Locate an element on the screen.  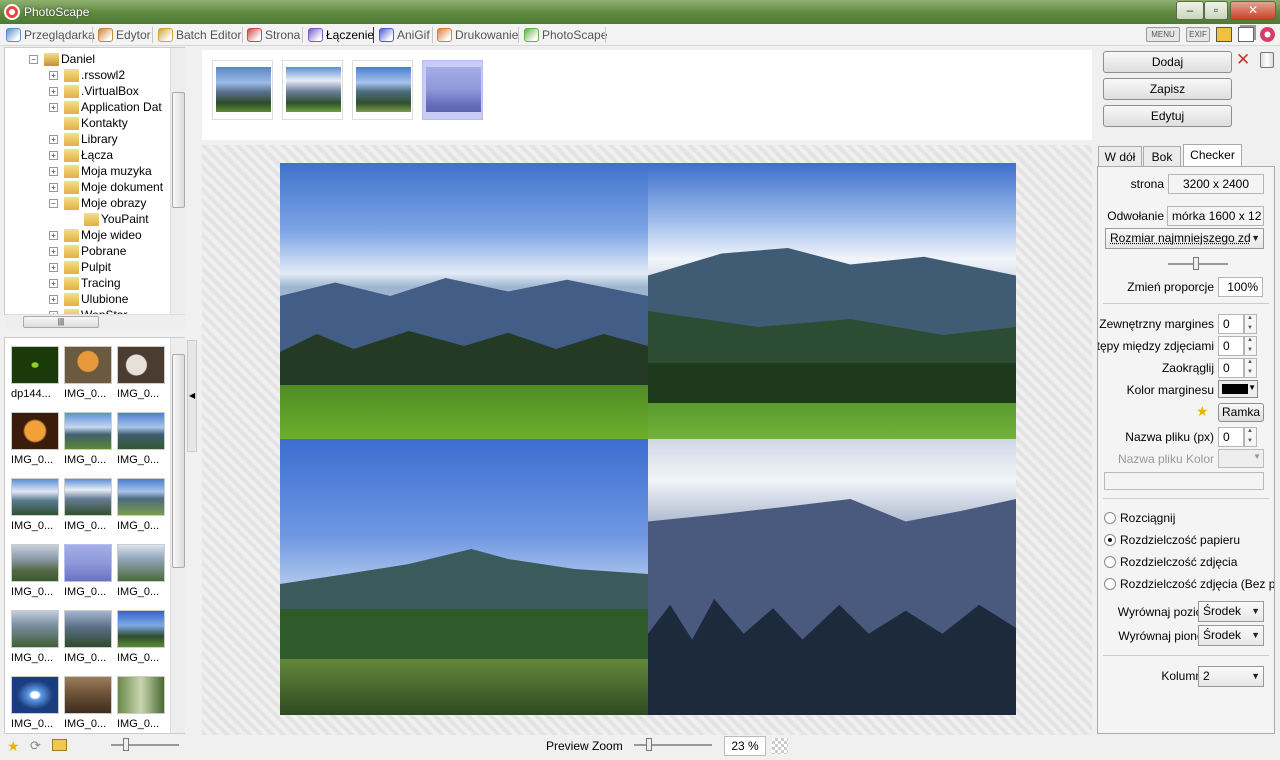
tree-item: + Library is located at coordinates (83, 139).